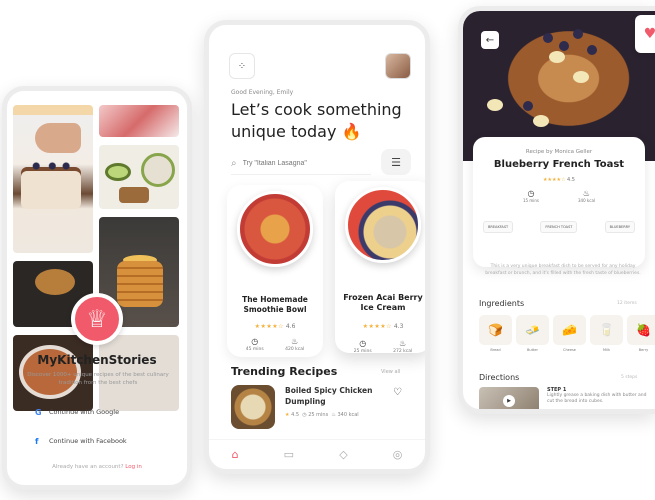 The image size is (655, 500). I want to click on bread-icon: 🍞, so click(495, 330).